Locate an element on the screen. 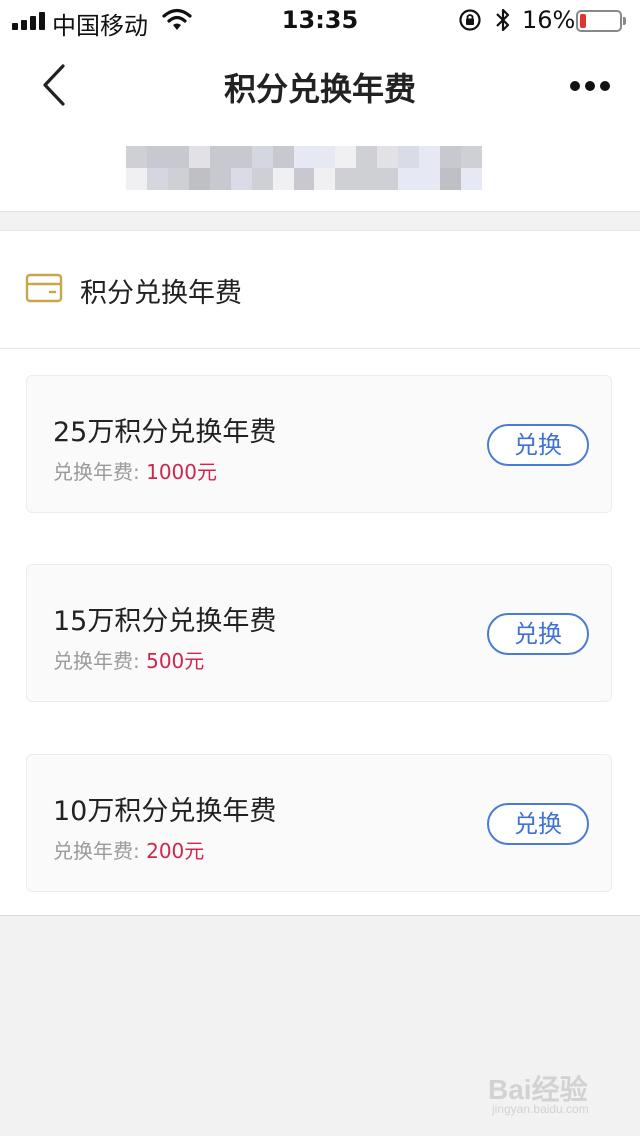 The width and height of the screenshot is (640, 1136). offer-fee: 兑换年费: 1000元 is located at coordinates (135, 470).